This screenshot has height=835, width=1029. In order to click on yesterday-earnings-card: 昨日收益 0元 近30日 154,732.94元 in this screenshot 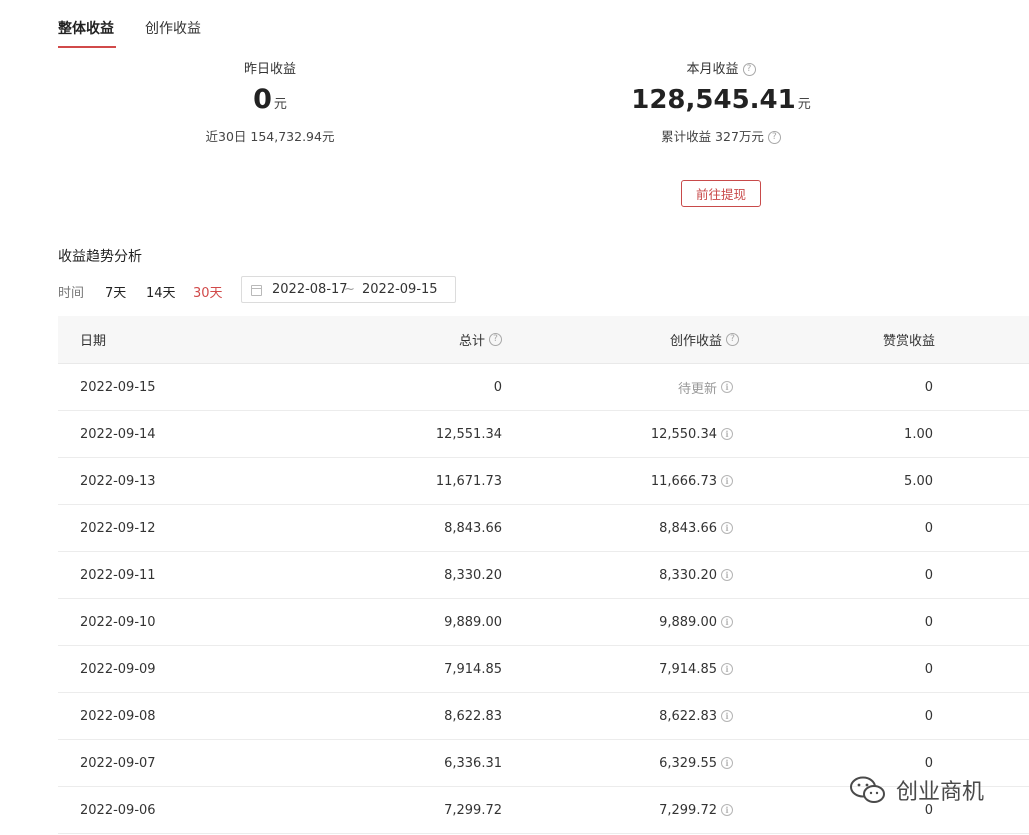, I will do `click(270, 101)`.